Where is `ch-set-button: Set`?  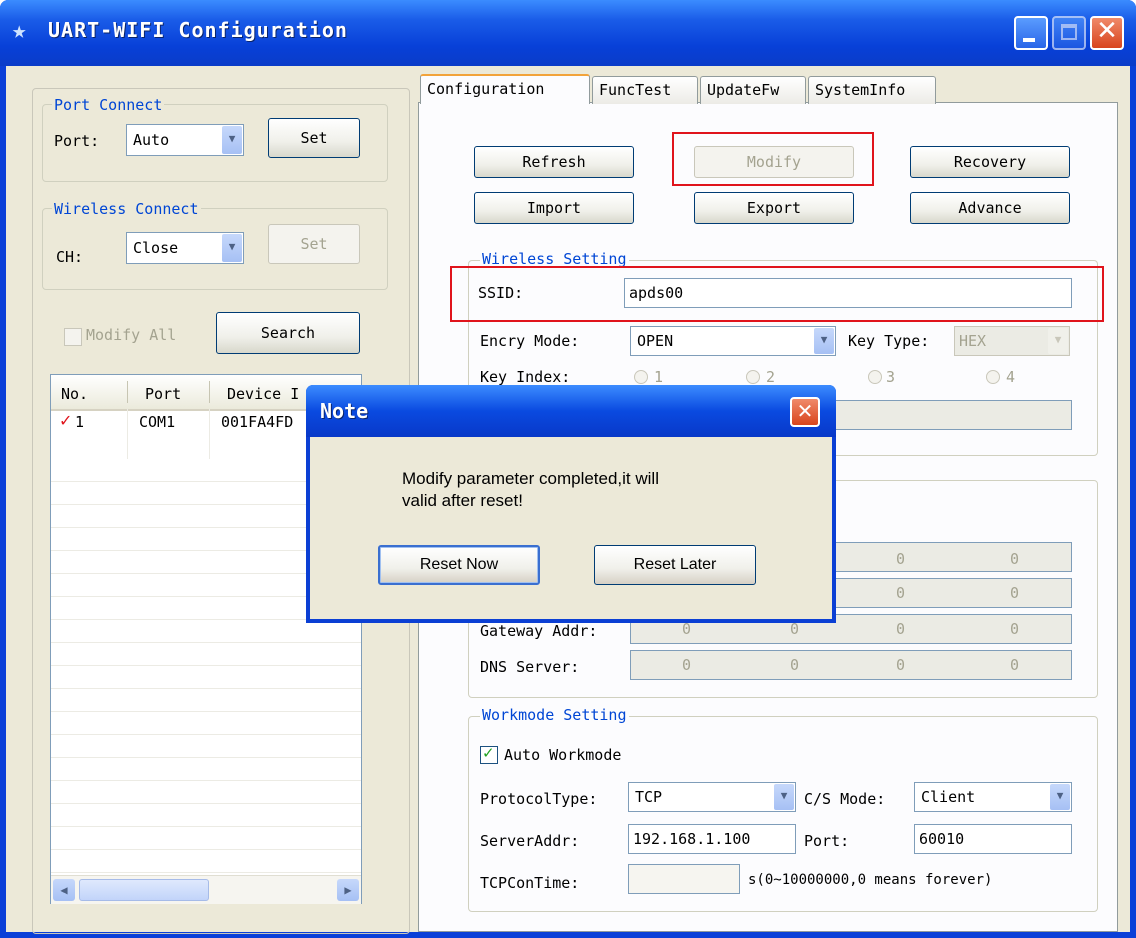 ch-set-button: Set is located at coordinates (314, 244).